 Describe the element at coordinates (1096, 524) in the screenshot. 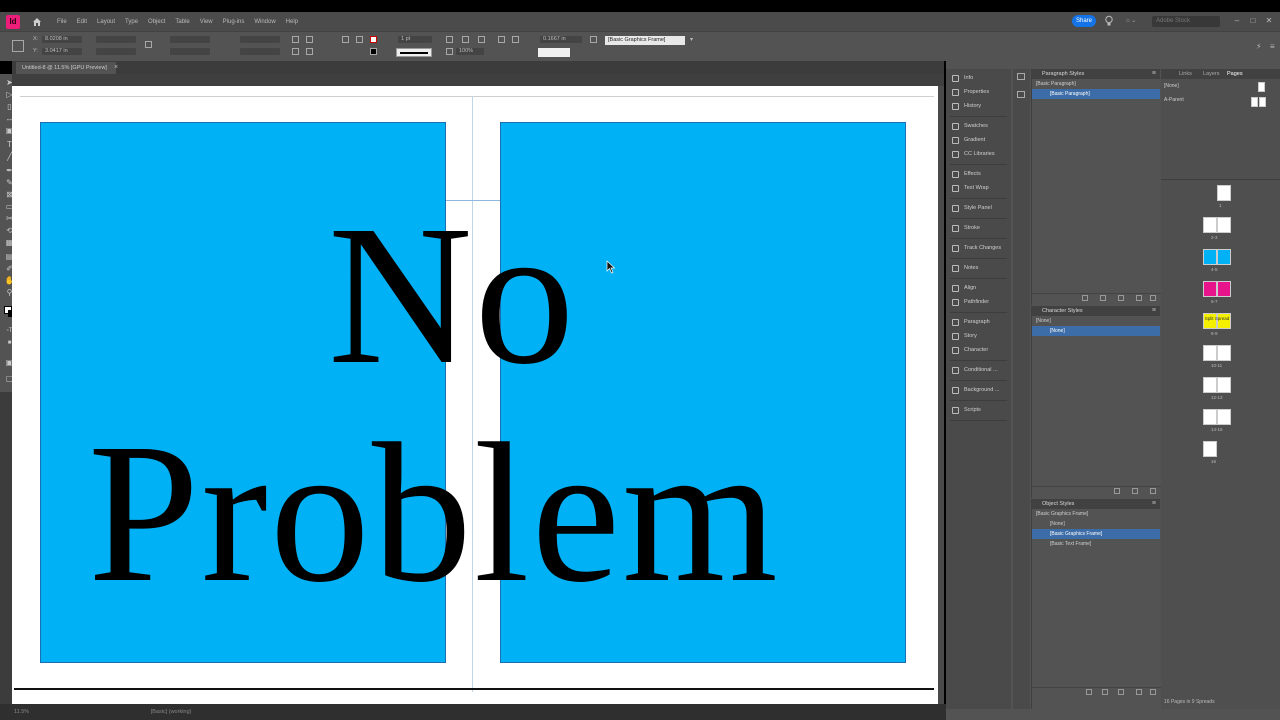

I see `object-style-row: [None]` at that location.